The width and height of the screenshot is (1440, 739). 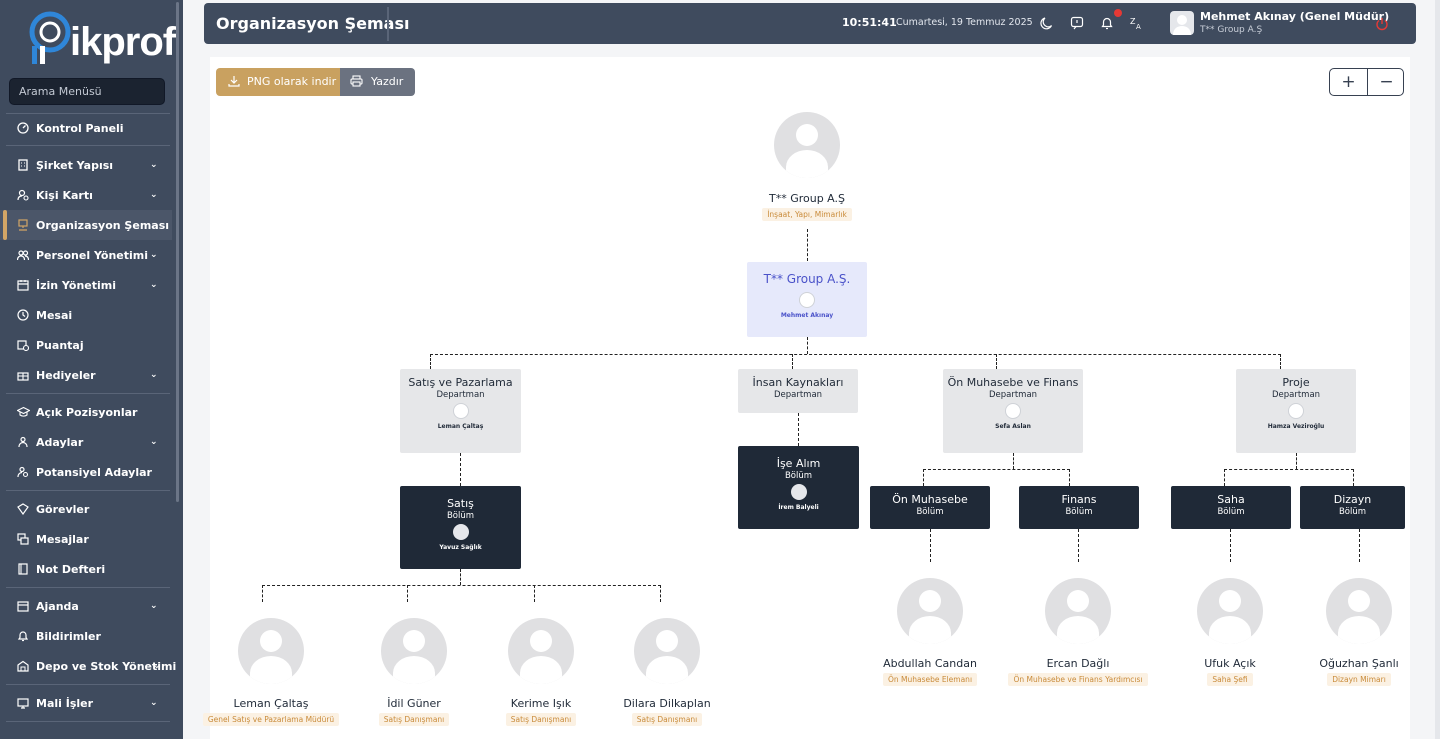 I want to click on sidebar-item-organizasyon-semasi: Organizasyon Şeması, so click(x=86, y=225).